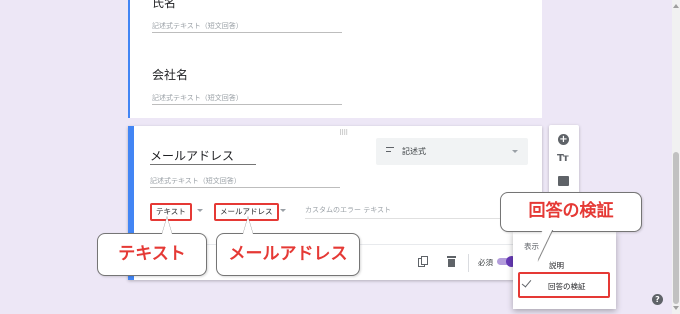 The image size is (680, 314). Describe the element at coordinates (563, 139) in the screenshot. I see `add-circle-icon: +` at that location.